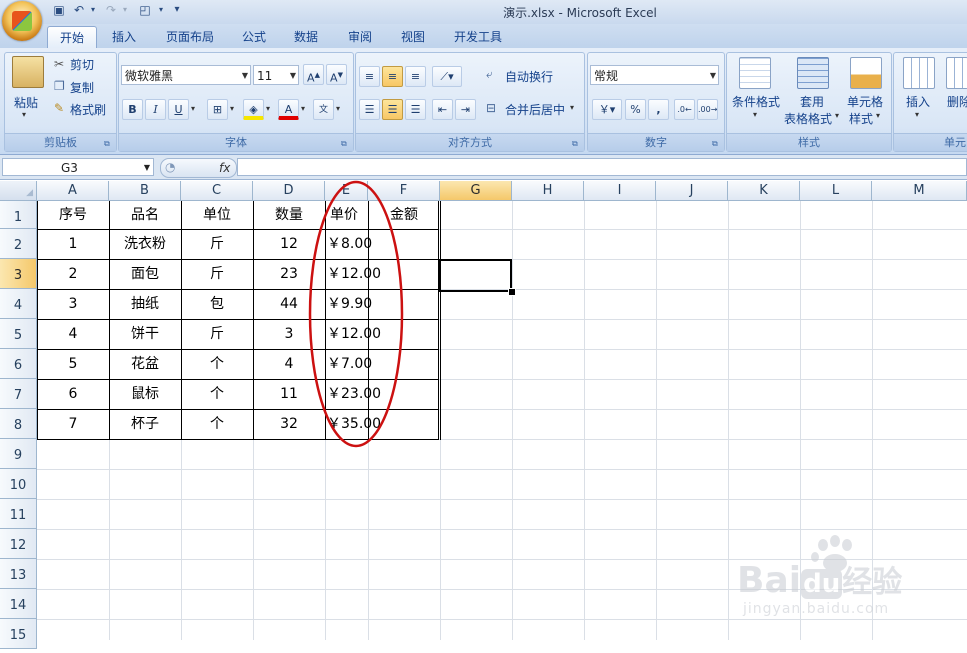 This screenshot has height=653, width=967. Describe the element at coordinates (917, 114) in the screenshot. I see `insert-dropdown-icon: ▾` at that location.